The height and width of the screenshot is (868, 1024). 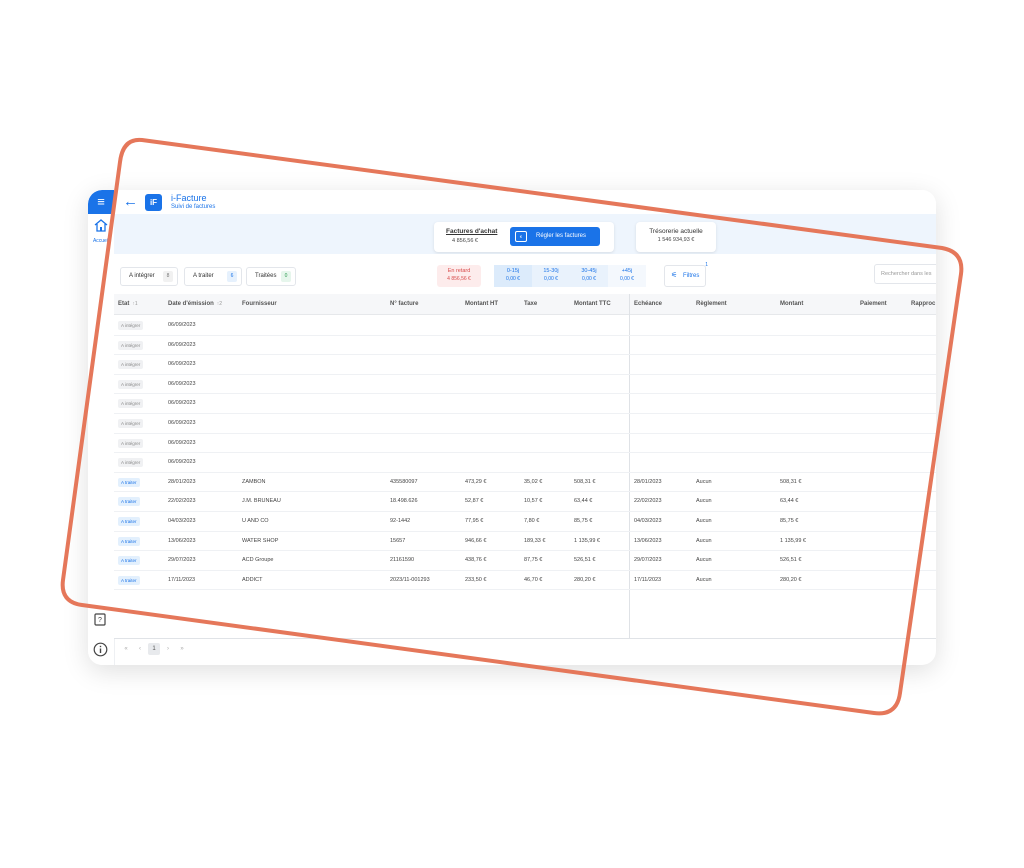 I want to click on column-header-taxe: Taxe, so click(x=530, y=304).